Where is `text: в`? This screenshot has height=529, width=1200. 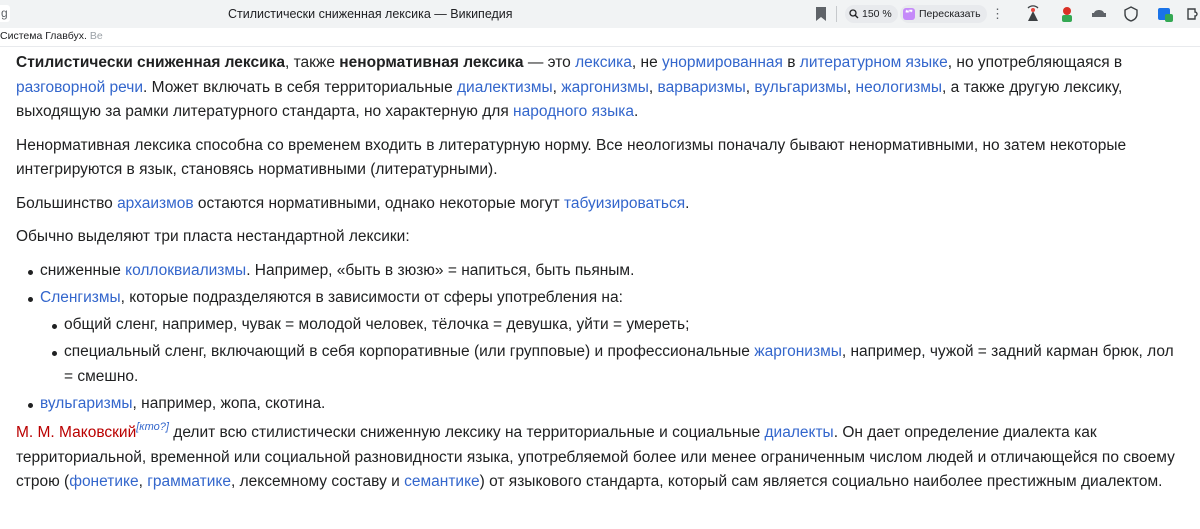 text: в is located at coordinates (791, 62).